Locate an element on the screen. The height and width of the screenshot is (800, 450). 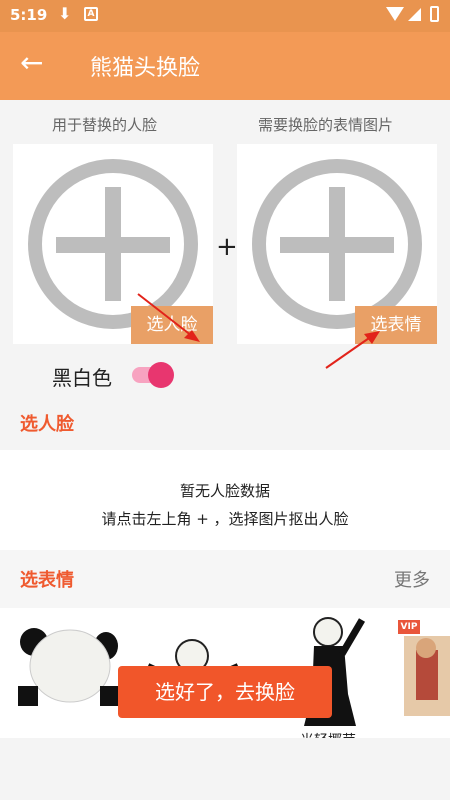
expression-section-header: 选表情 更多 is located at coordinates (225, 579).